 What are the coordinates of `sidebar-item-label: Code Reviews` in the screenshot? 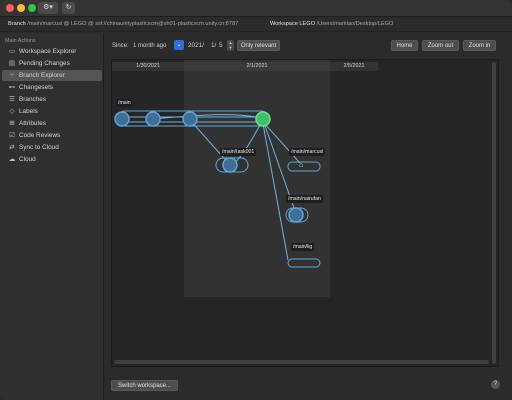 It's located at (40, 135).